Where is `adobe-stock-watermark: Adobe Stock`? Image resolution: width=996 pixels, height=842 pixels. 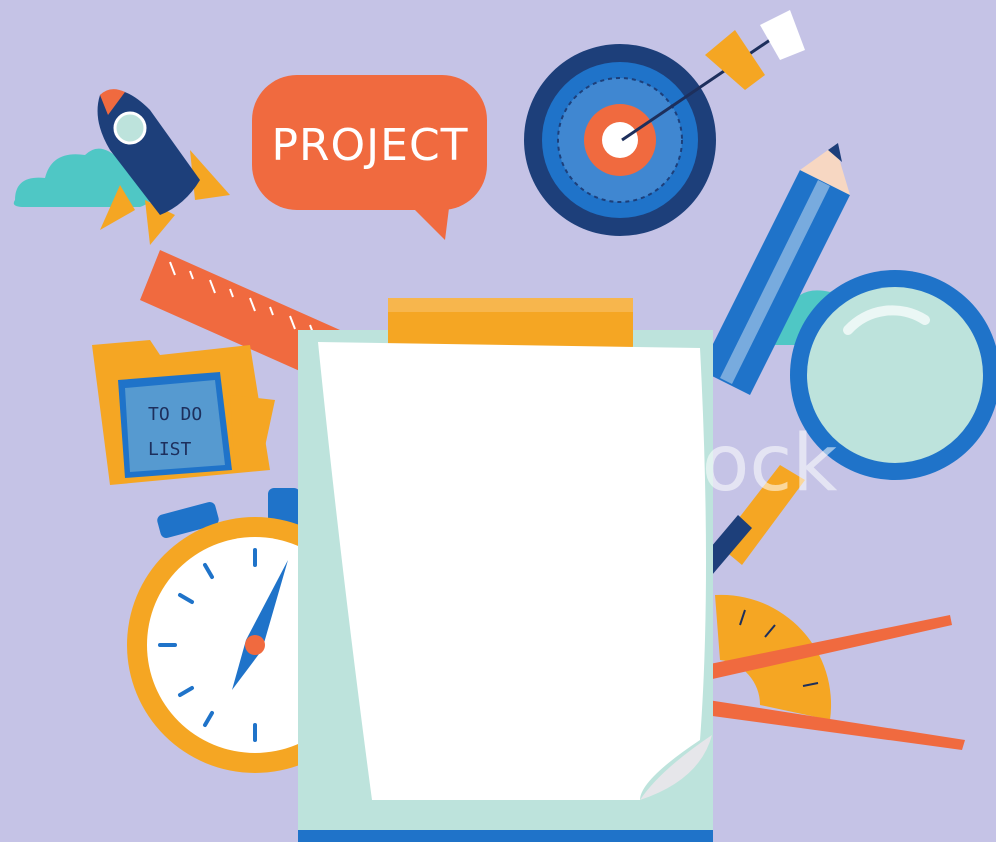 adobe-stock-watermark: Adobe Stock is located at coordinates (593, 464).